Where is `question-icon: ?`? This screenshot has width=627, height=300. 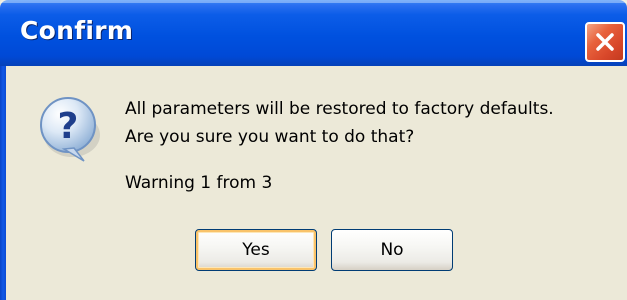
question-icon: ? is located at coordinates (70, 129).